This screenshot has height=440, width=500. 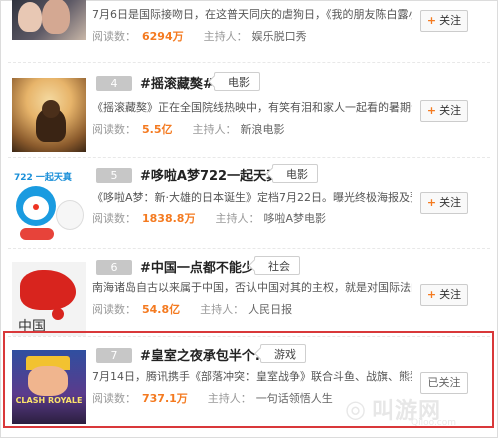 What do you see at coordinates (161, 309) in the screenshot?
I see `view-count: 54.8亿` at bounding box center [161, 309].